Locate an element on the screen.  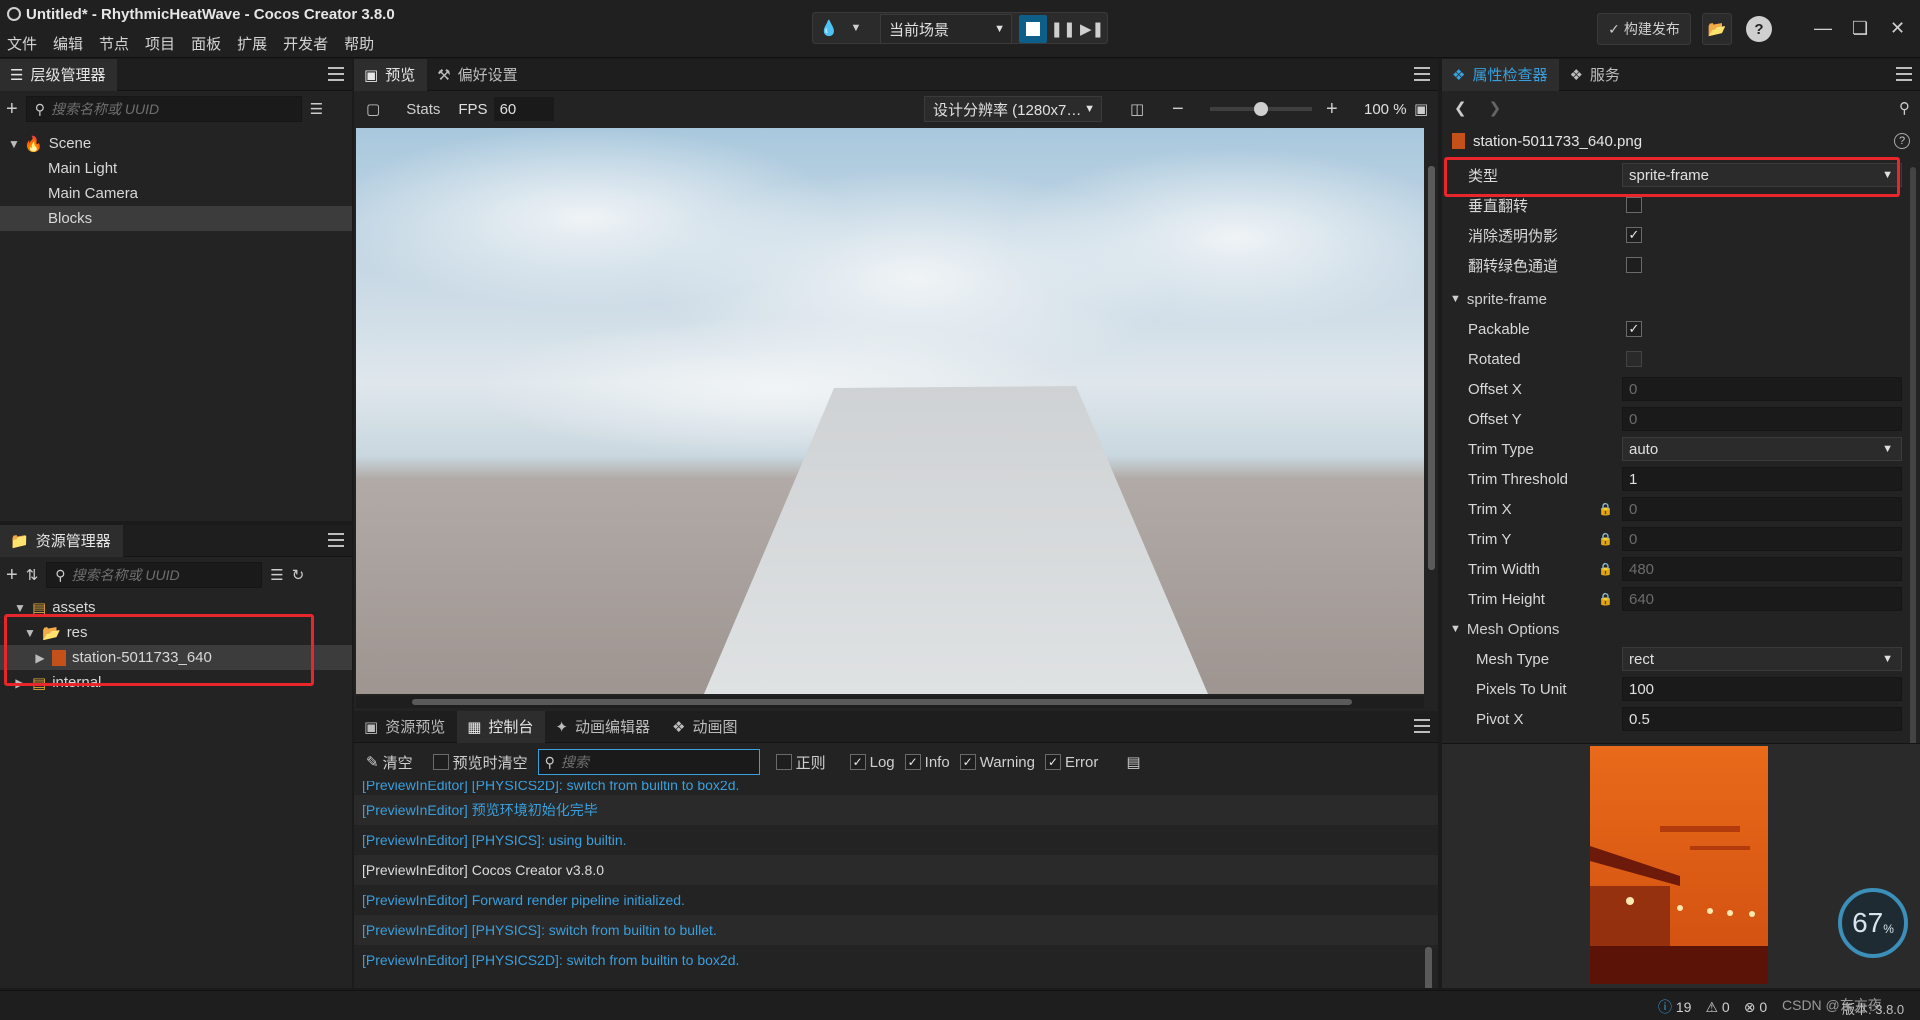
menu-edit: 编辑 is located at coordinates (68, 43).